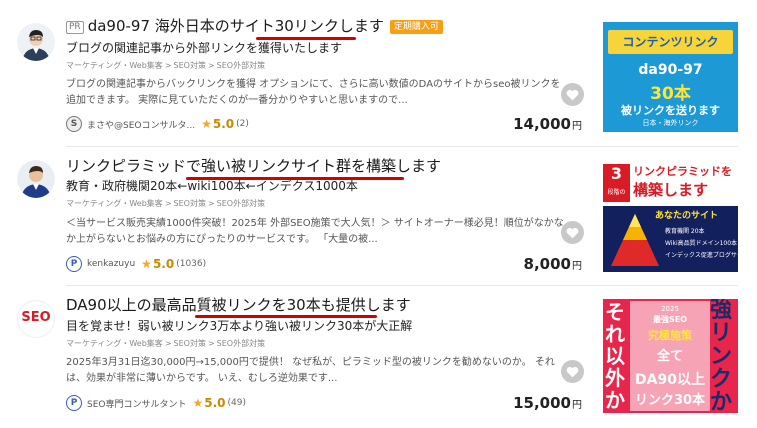 The height and width of the screenshot is (428, 757). I want to click on review-count: (2), so click(242, 124).